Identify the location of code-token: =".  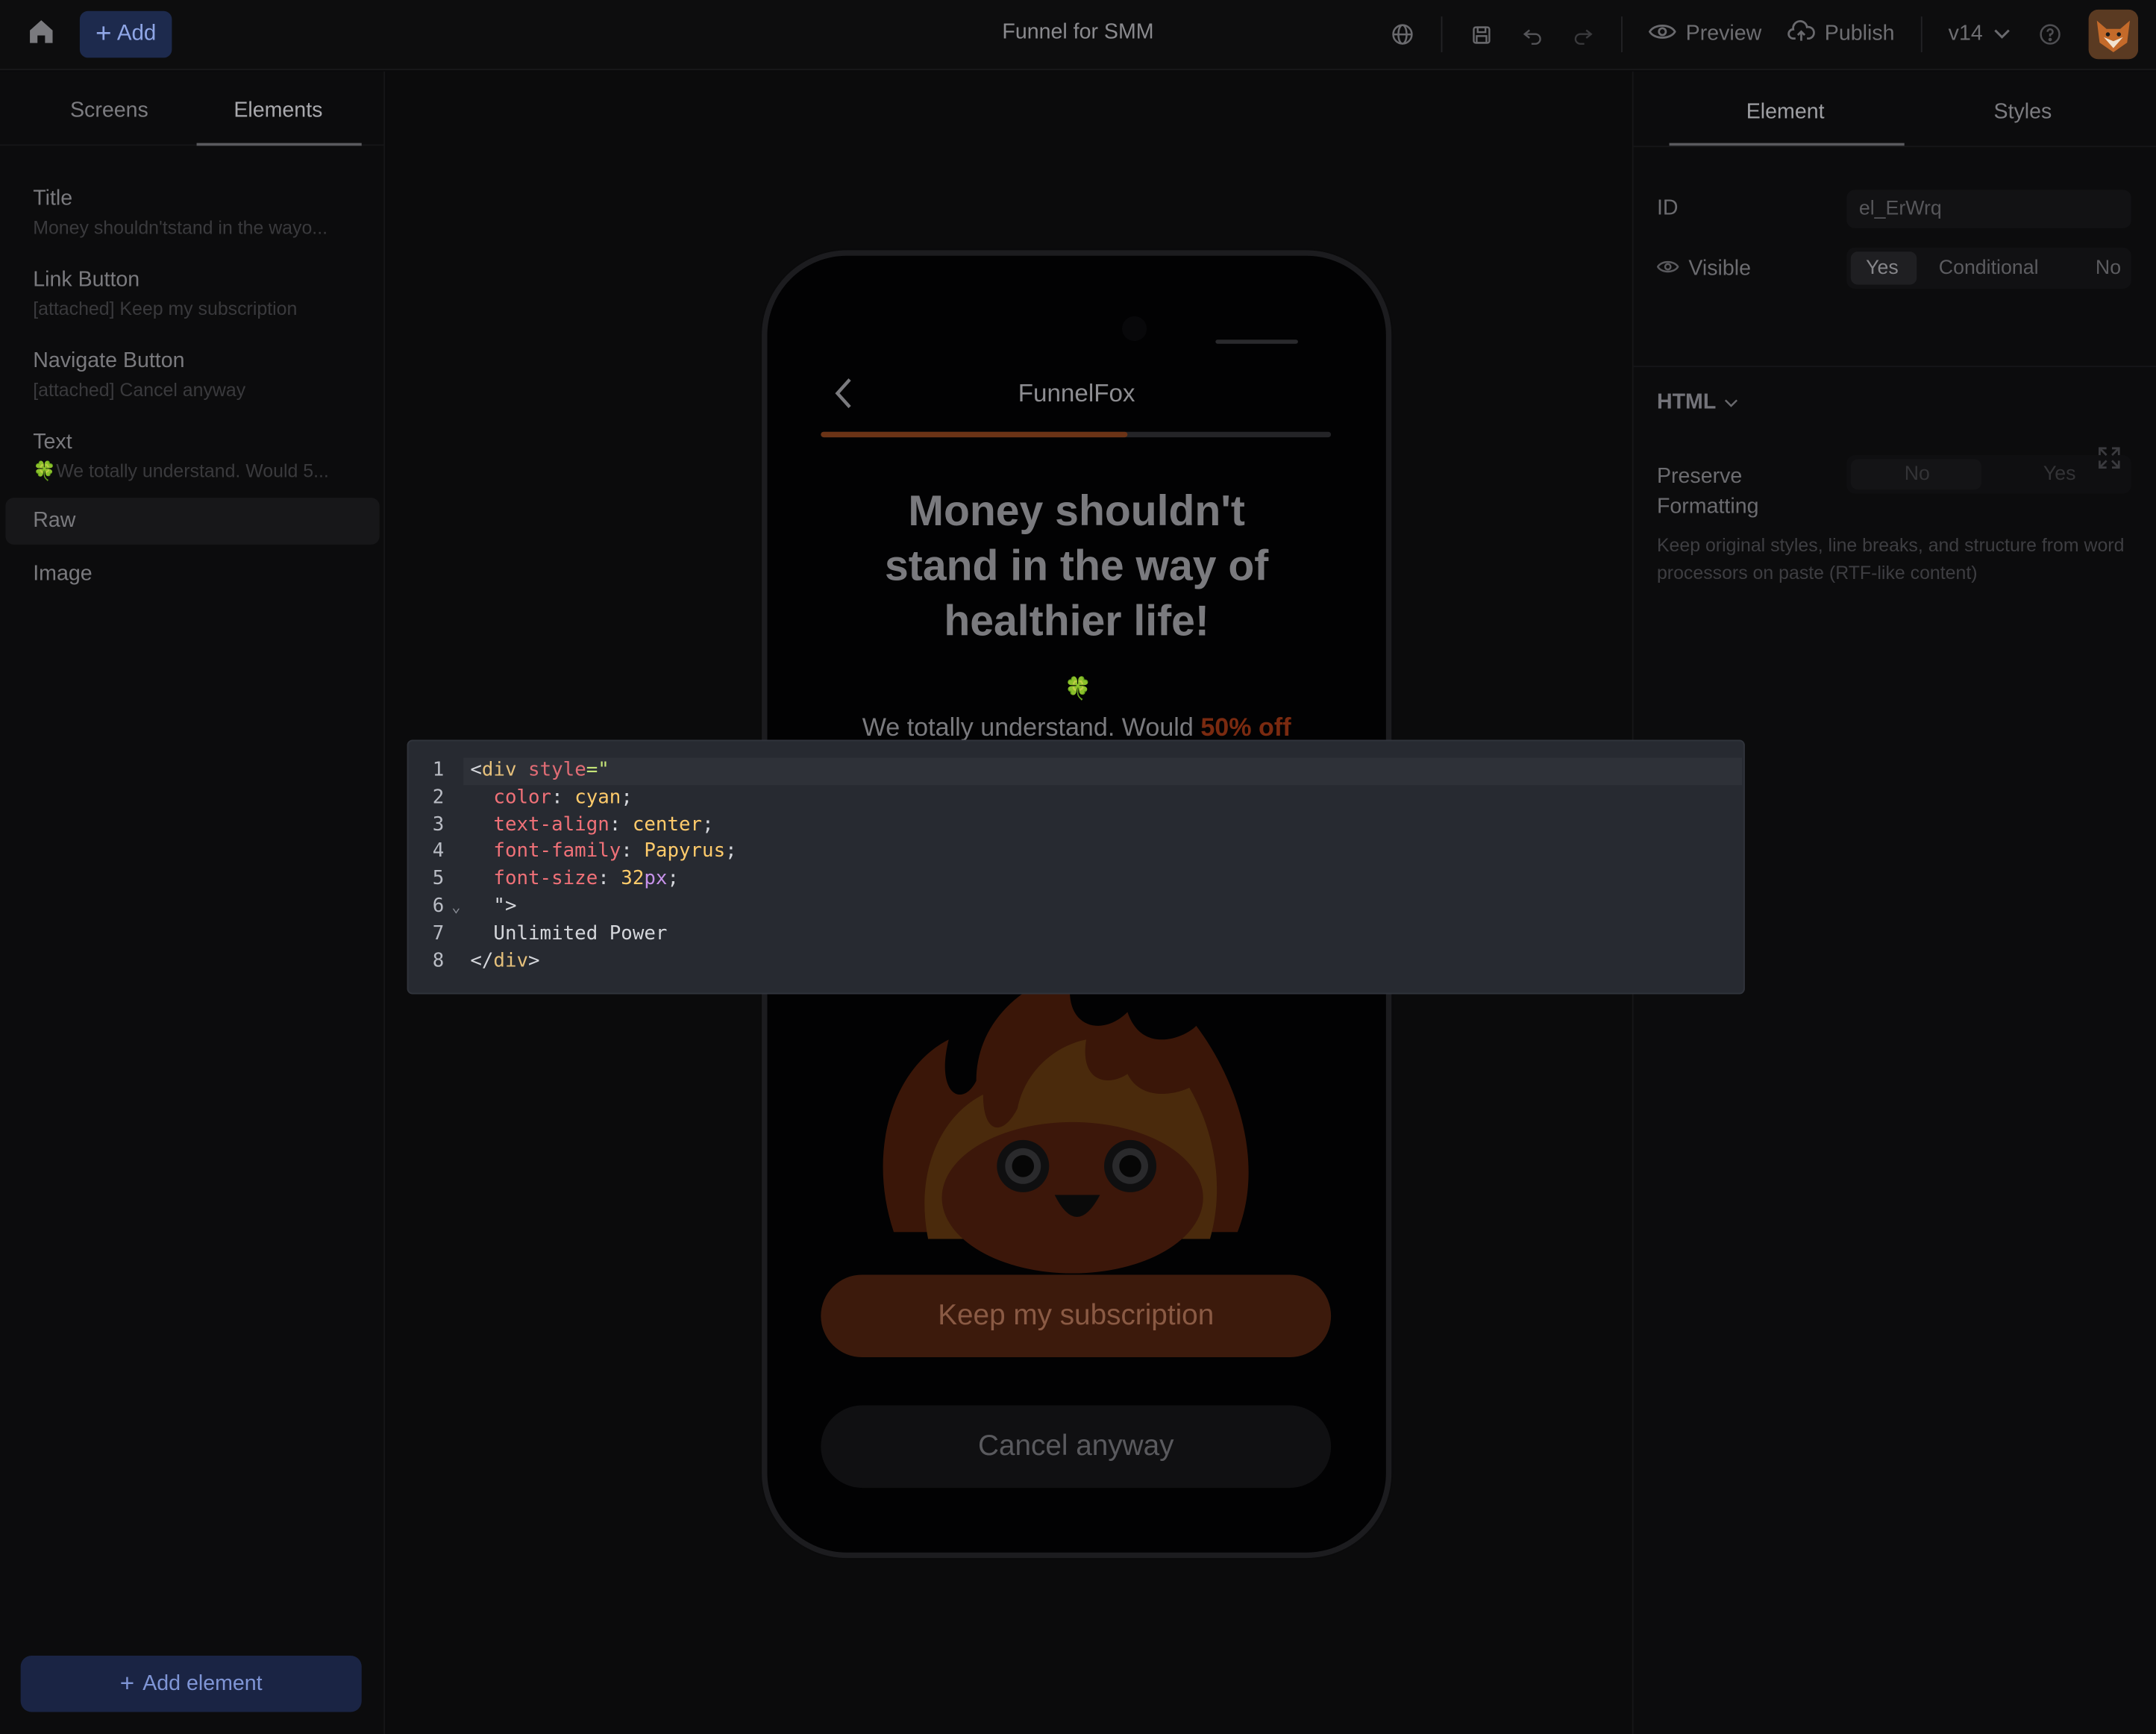
(597, 770).